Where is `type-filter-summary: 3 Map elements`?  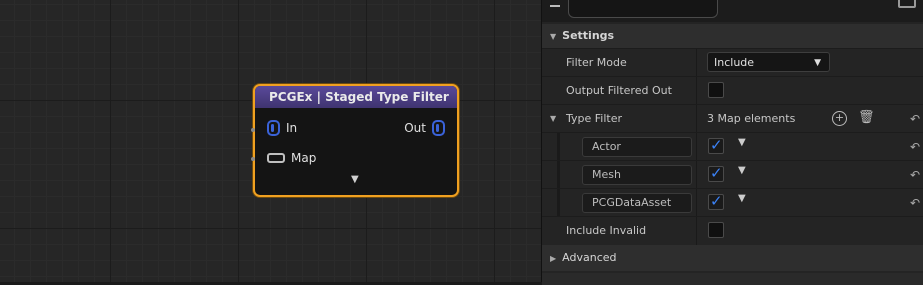 type-filter-summary: 3 Map elements is located at coordinates (751, 118).